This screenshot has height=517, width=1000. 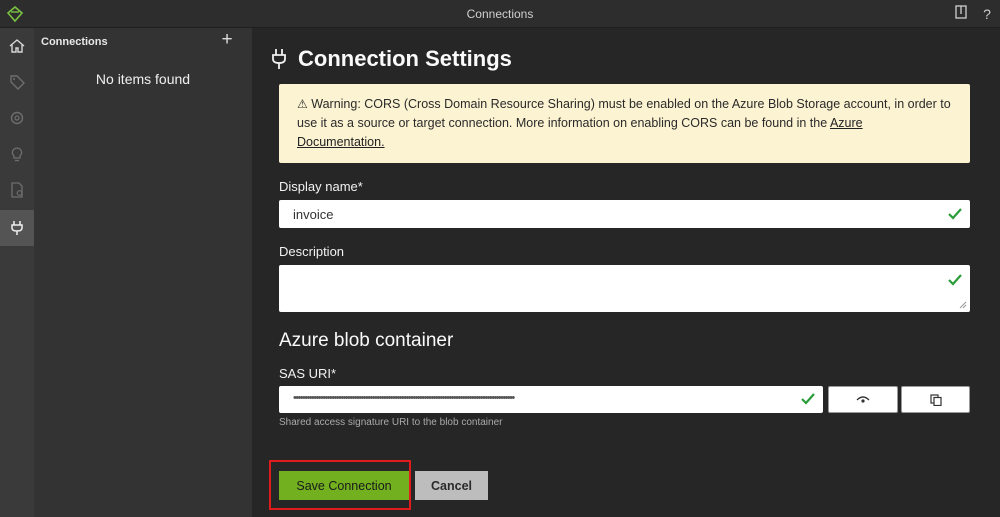 I want to click on display-name-input: invoice, so click(x=624, y=214).